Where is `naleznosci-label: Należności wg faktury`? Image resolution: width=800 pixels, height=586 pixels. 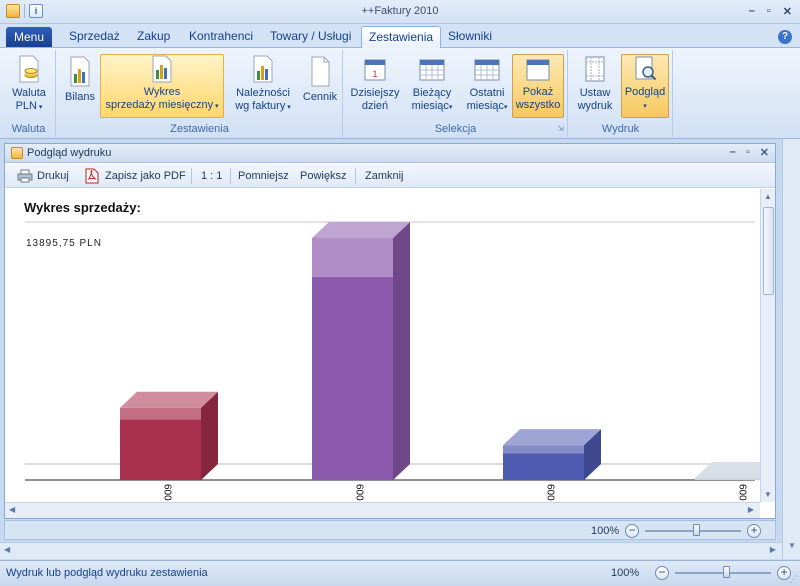
naleznosci-label: Należności wg faktury is located at coordinates (262, 99).